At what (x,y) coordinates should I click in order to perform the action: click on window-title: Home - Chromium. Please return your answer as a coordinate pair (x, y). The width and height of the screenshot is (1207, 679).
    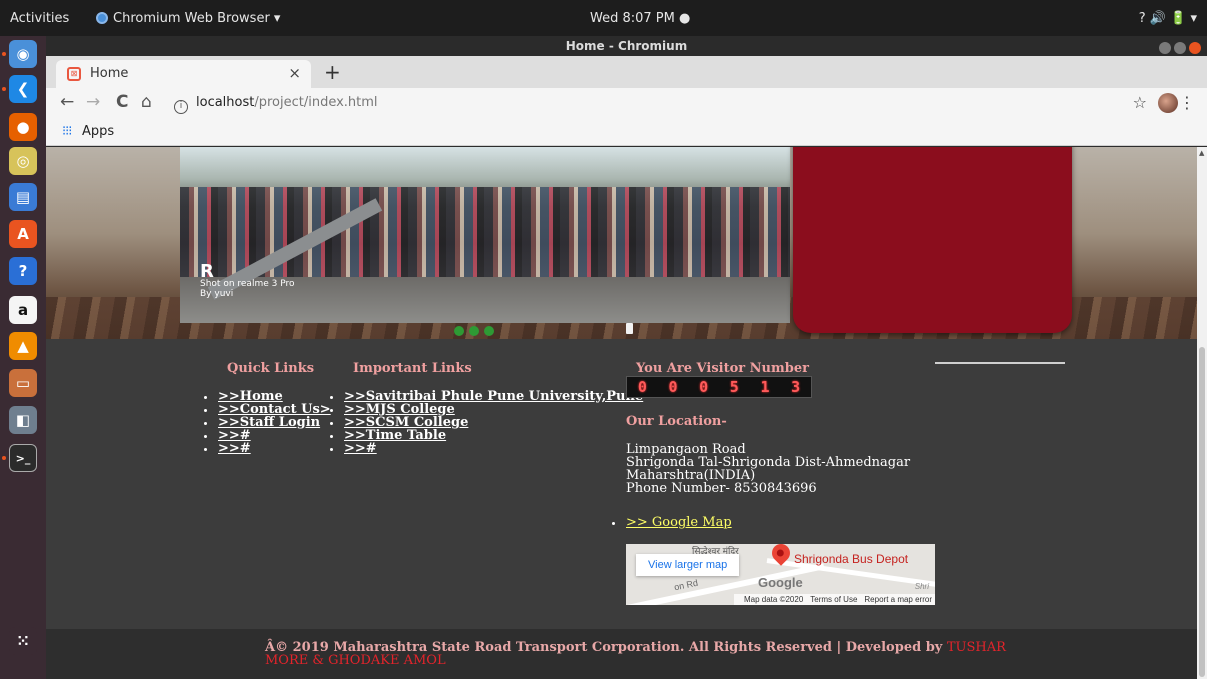
    Looking at the image, I should click on (626, 46).